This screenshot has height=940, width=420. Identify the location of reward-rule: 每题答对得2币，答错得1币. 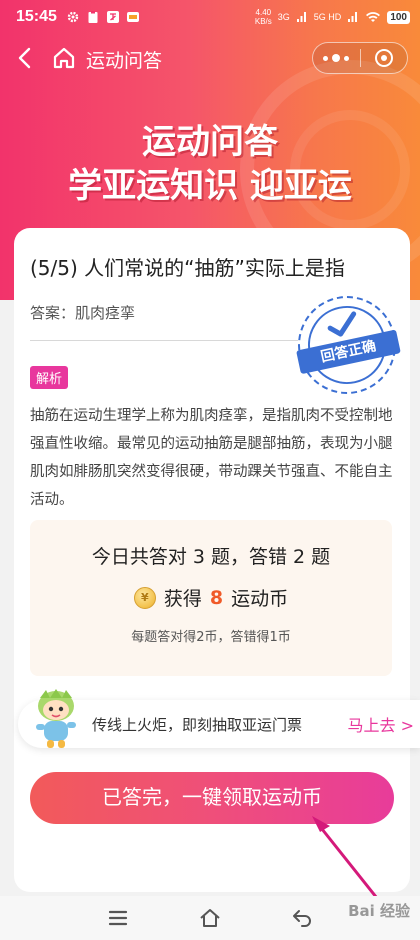
(211, 637).